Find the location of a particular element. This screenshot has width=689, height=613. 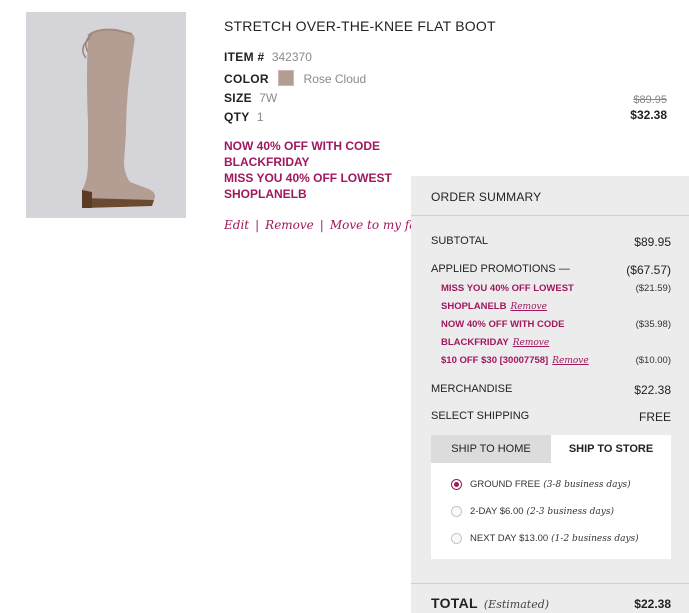

option-detail: (3-8 business days) is located at coordinates (587, 484).